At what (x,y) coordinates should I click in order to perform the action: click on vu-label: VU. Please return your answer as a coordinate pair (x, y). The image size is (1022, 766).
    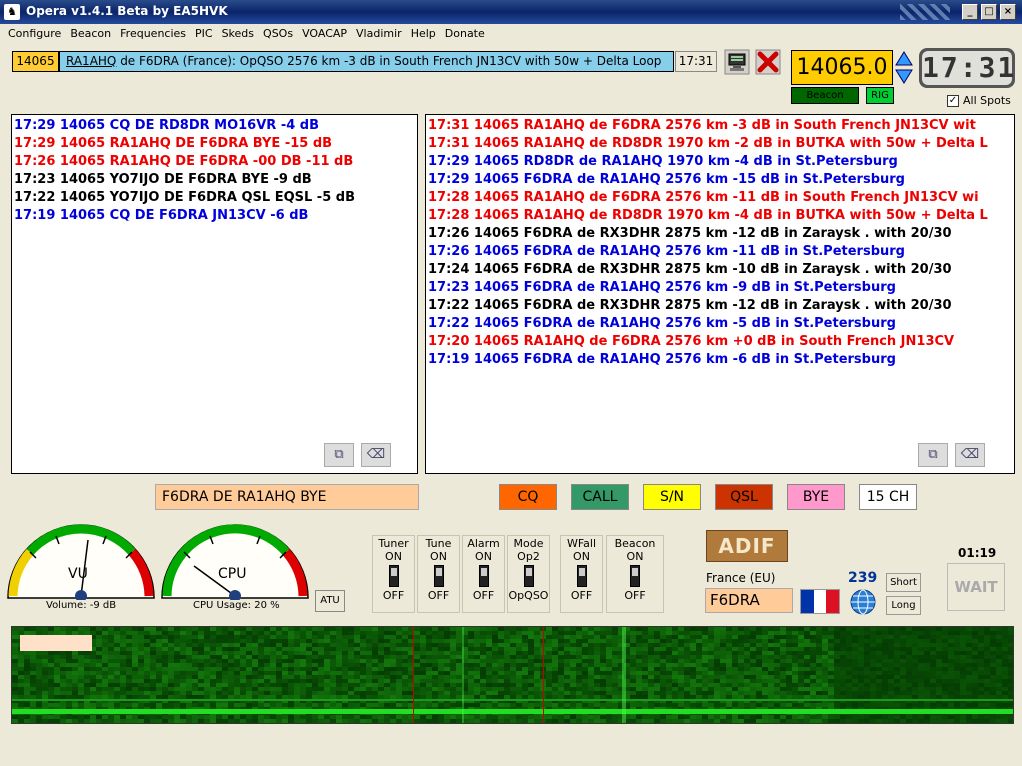
    Looking at the image, I should click on (78, 574).